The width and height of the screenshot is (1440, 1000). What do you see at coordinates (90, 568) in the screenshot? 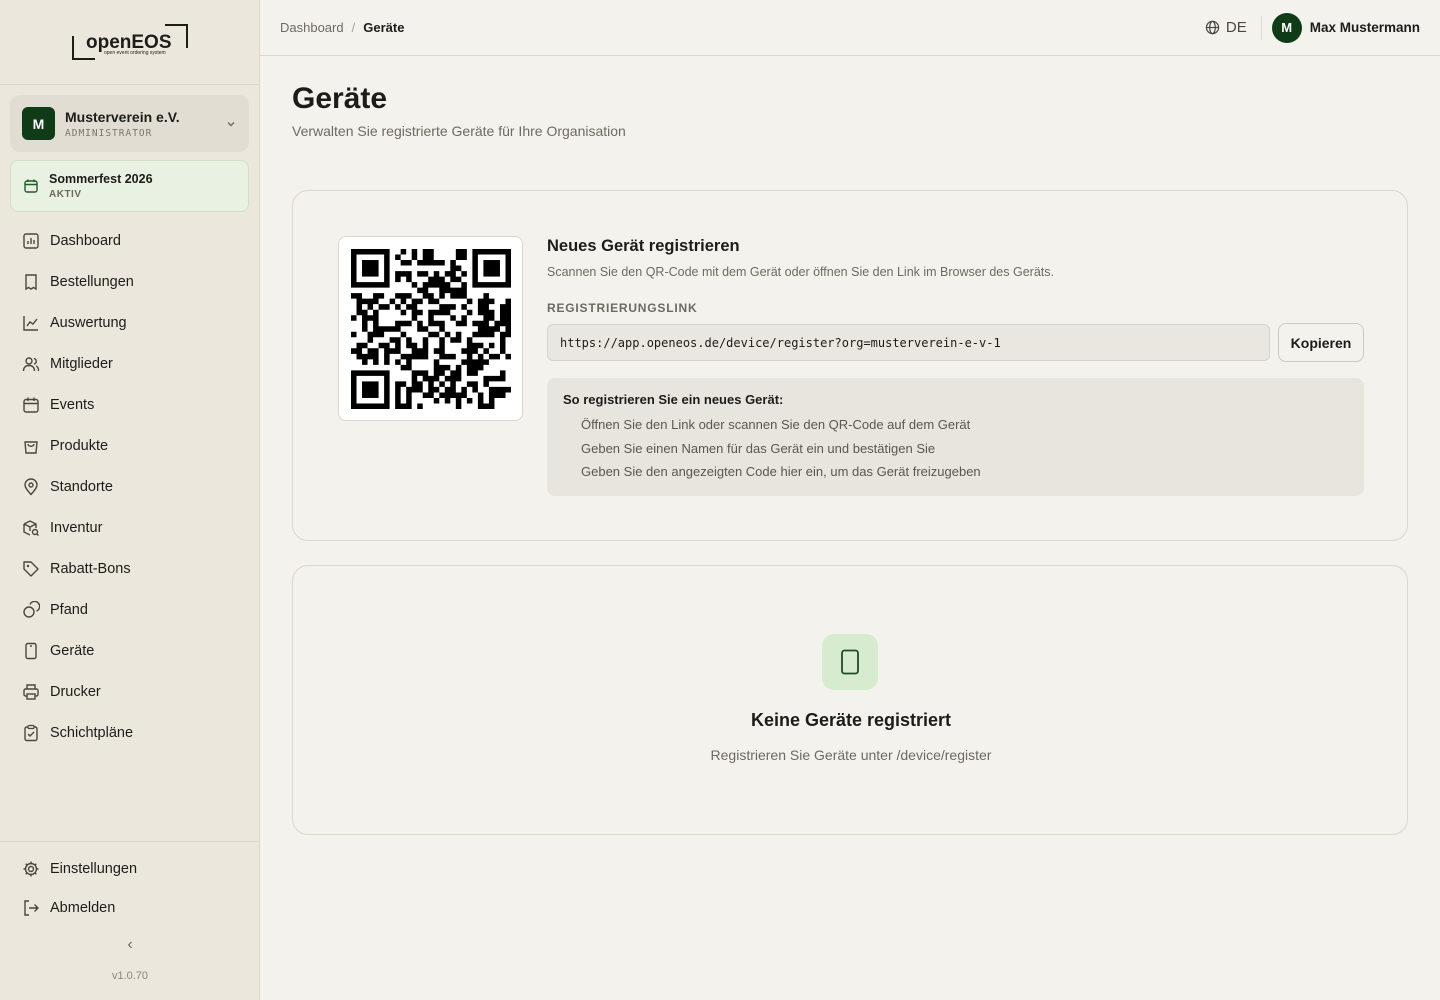
I see `sidebar-item-label: Rabatt-Bons` at bounding box center [90, 568].